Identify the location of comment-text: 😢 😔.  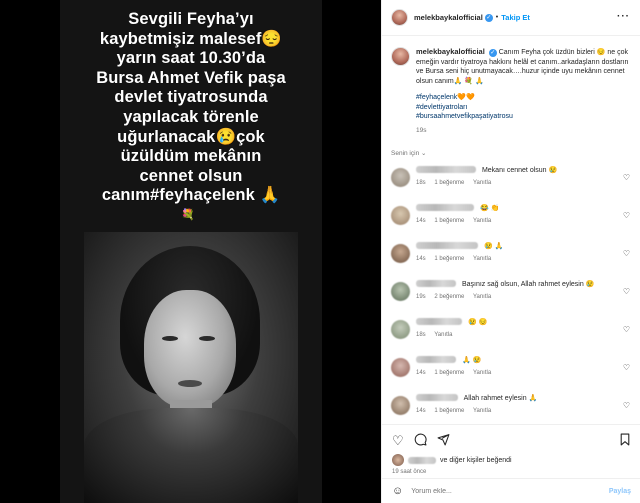
(477, 322).